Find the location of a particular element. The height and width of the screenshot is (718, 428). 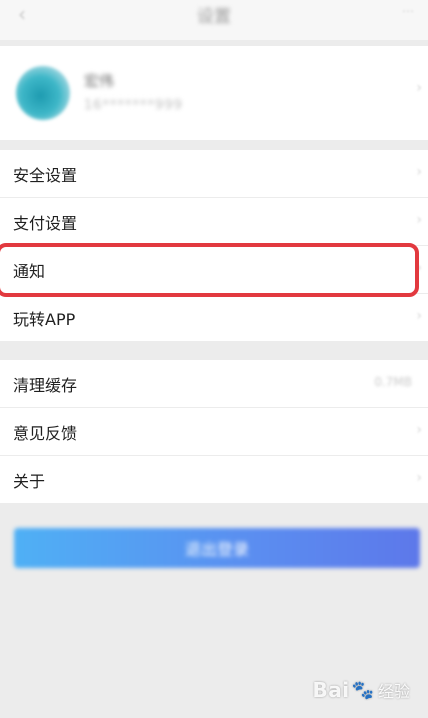

avatar is located at coordinates (43, 93).